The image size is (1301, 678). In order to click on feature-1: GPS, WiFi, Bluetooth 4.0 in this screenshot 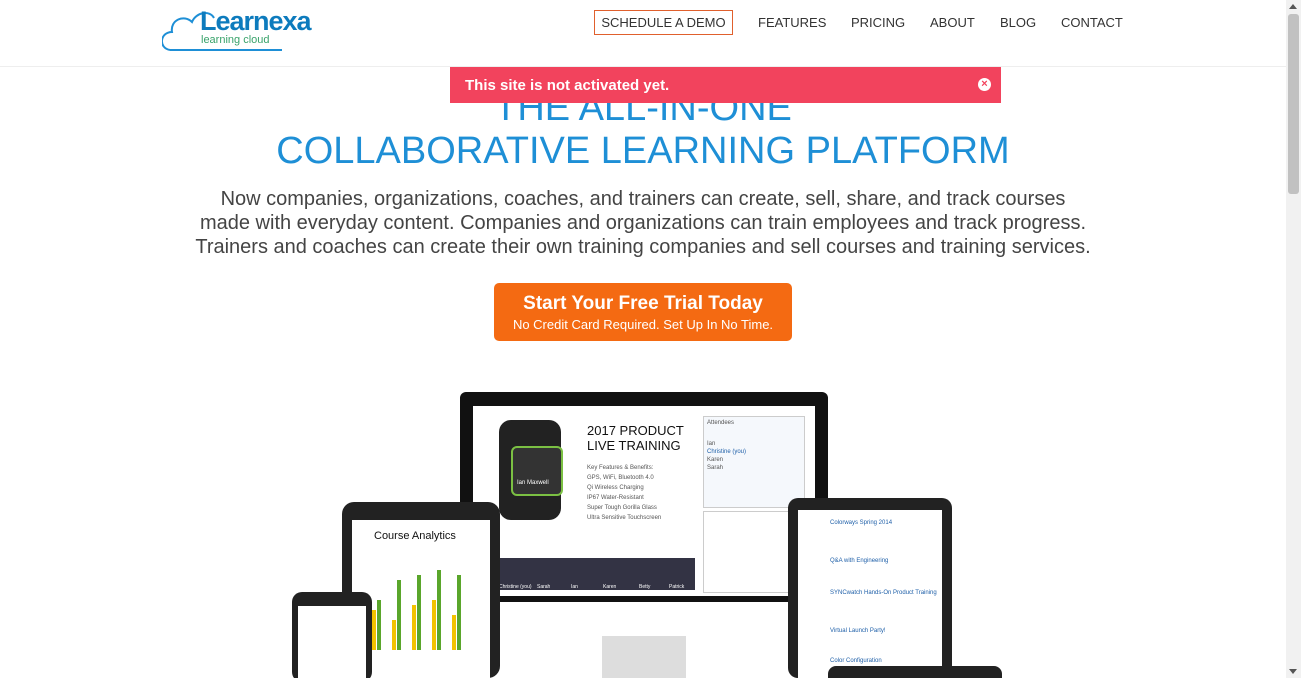, I will do `click(620, 478)`.